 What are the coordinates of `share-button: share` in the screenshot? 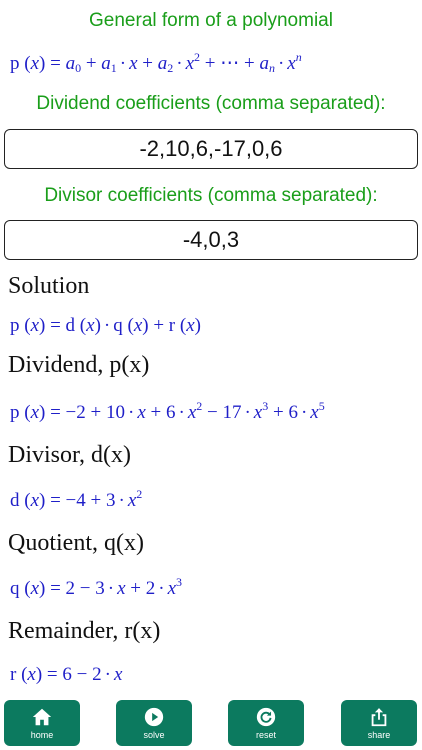 It's located at (379, 723).